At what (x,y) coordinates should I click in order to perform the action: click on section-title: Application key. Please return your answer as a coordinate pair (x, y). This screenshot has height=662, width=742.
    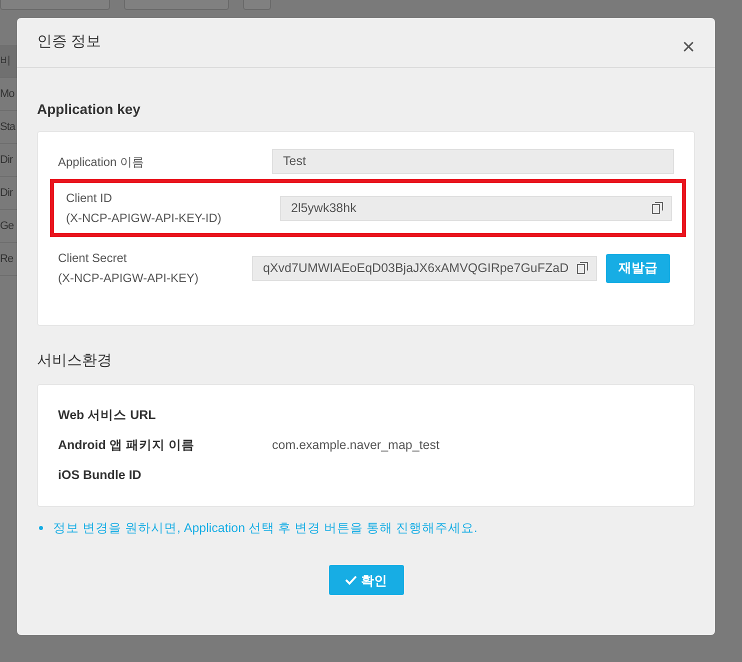
    Looking at the image, I should click on (89, 109).